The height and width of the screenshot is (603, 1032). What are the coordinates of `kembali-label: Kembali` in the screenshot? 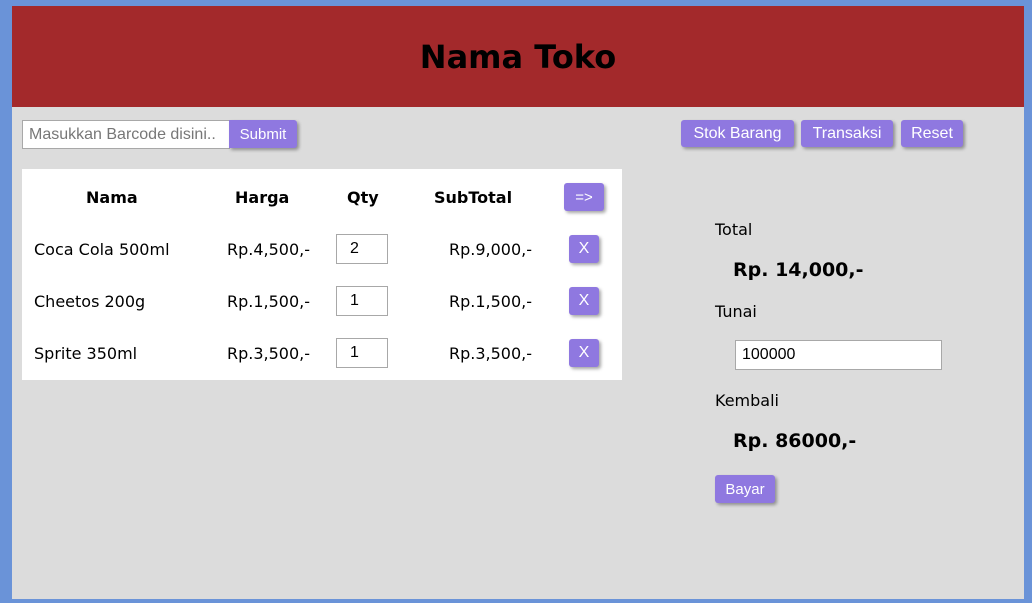 It's located at (747, 400).